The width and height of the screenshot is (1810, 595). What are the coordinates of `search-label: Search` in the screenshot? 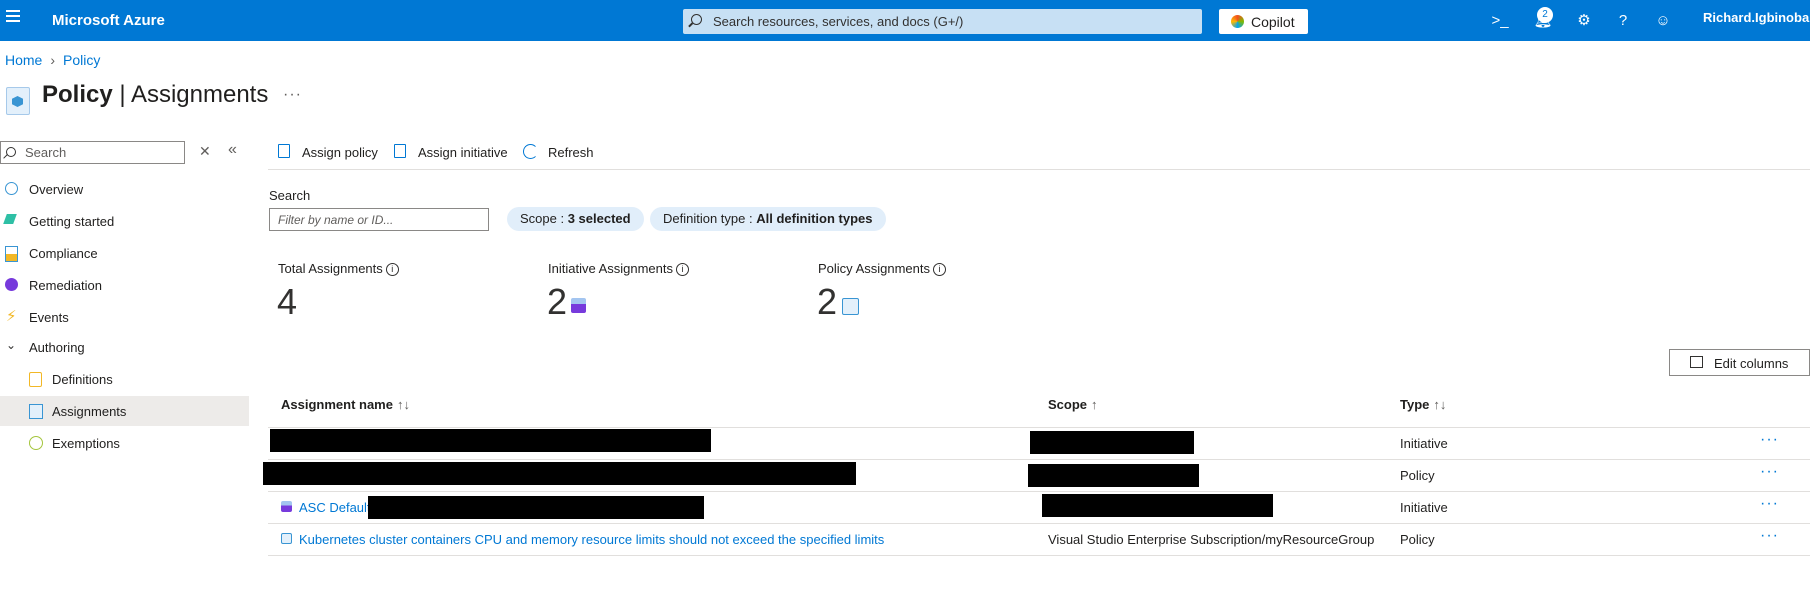 It's located at (290, 195).